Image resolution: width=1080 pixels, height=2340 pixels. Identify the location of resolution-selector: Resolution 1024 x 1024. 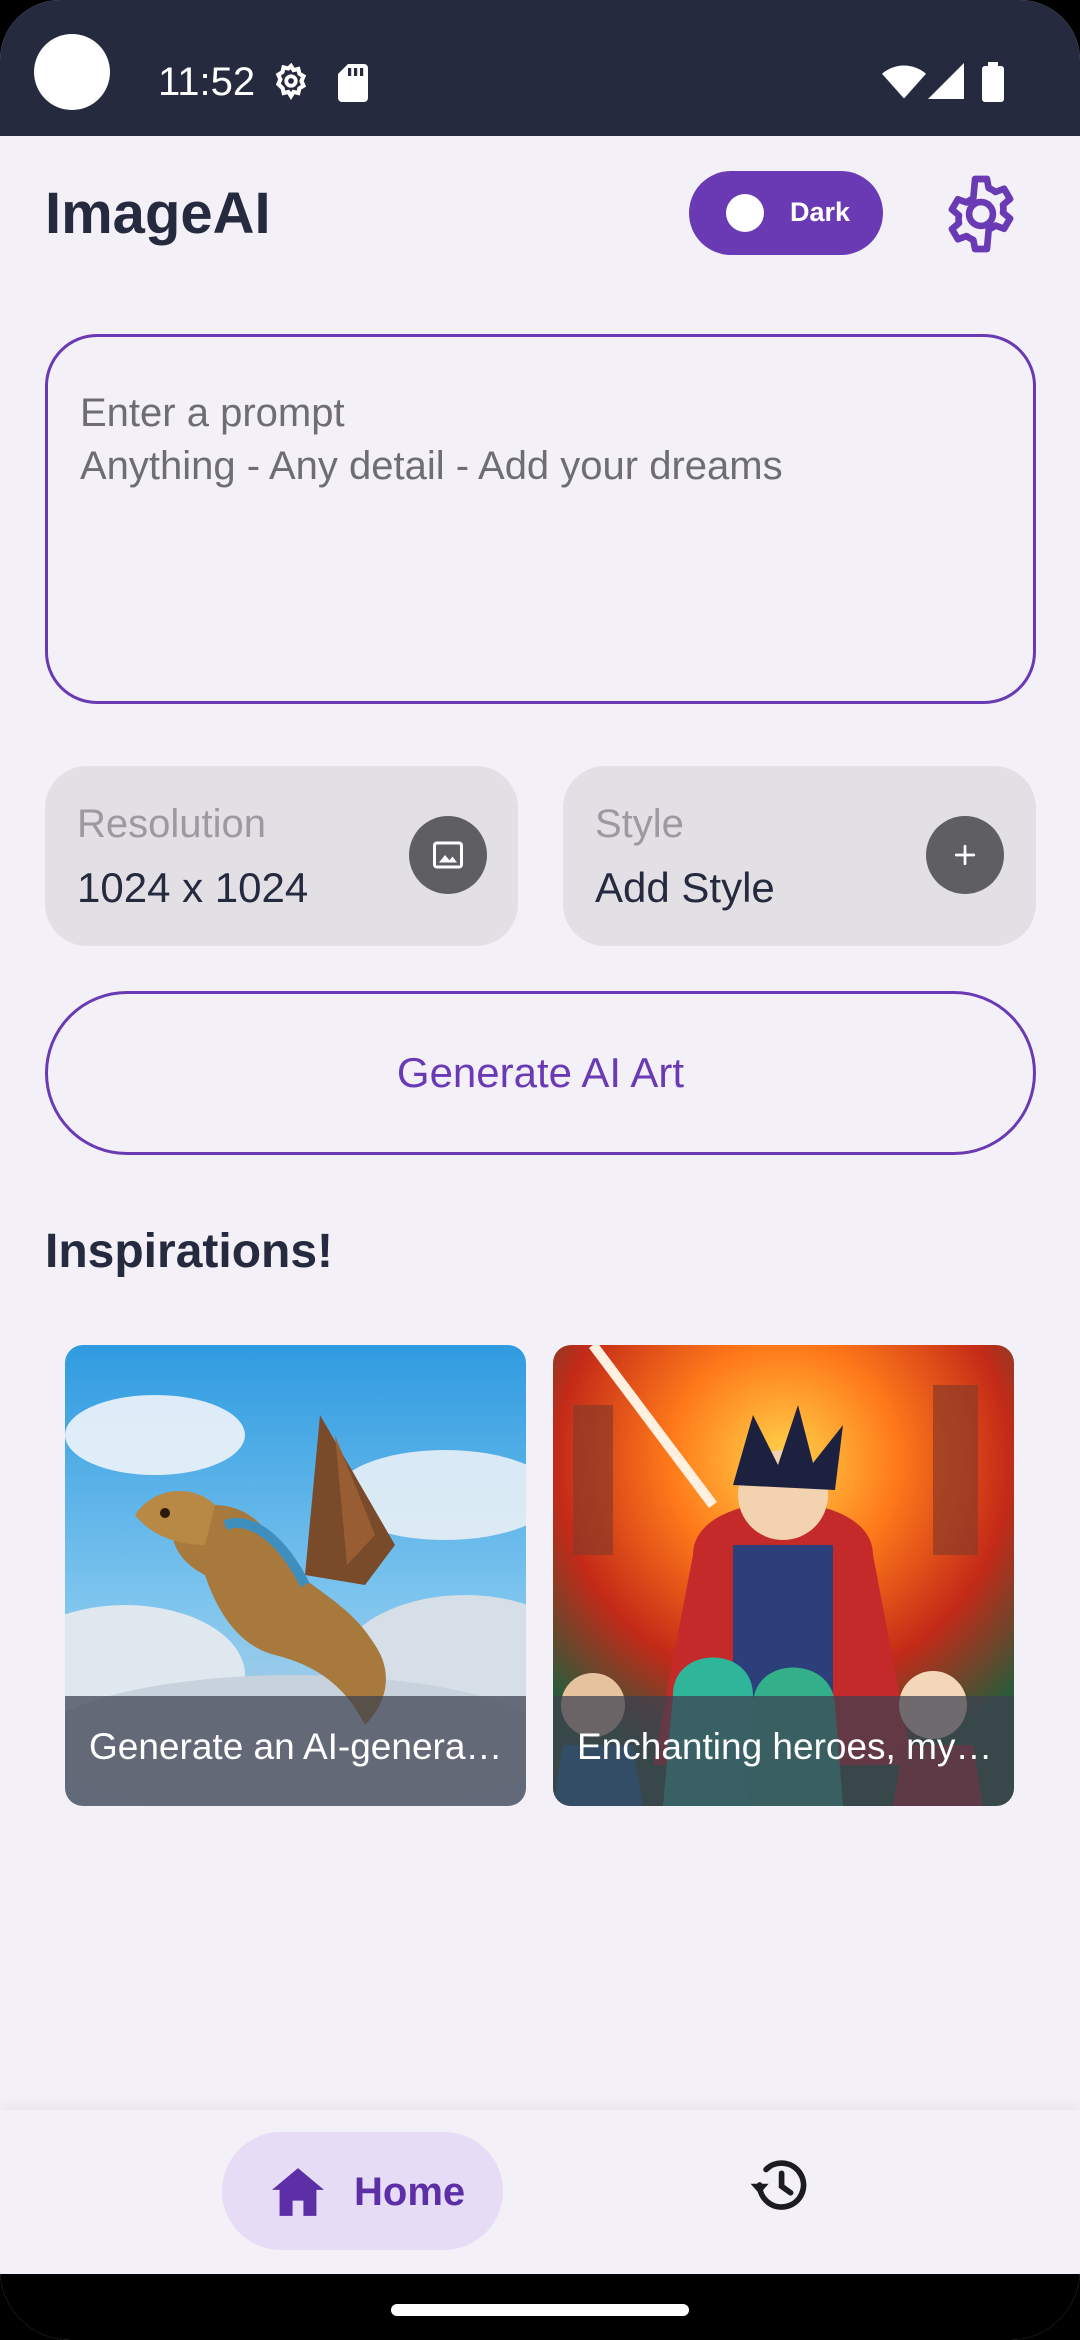
(281, 856).